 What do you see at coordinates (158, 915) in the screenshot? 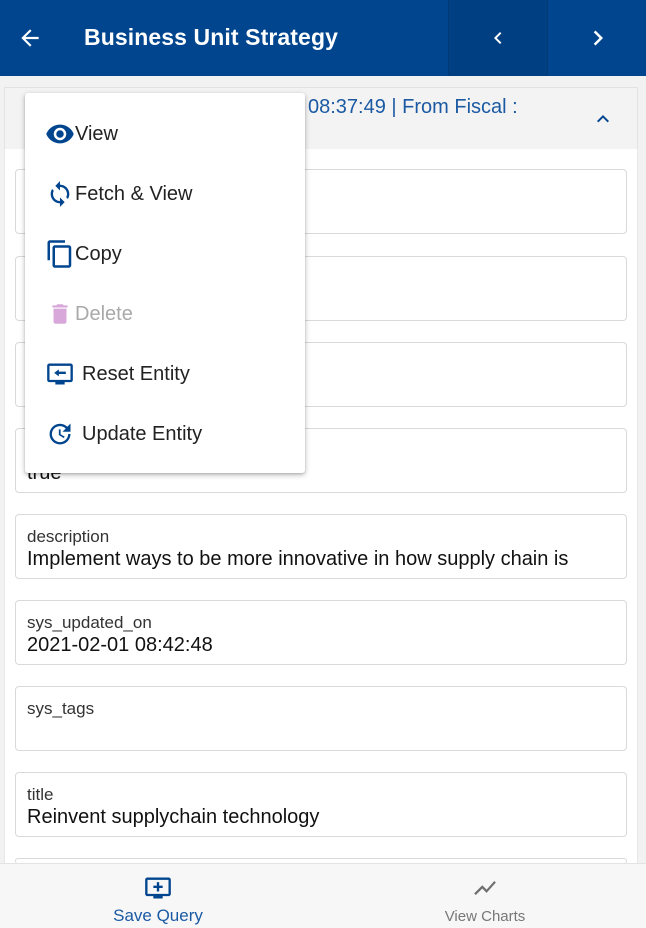
I see `save-query-label: Save Query` at bounding box center [158, 915].